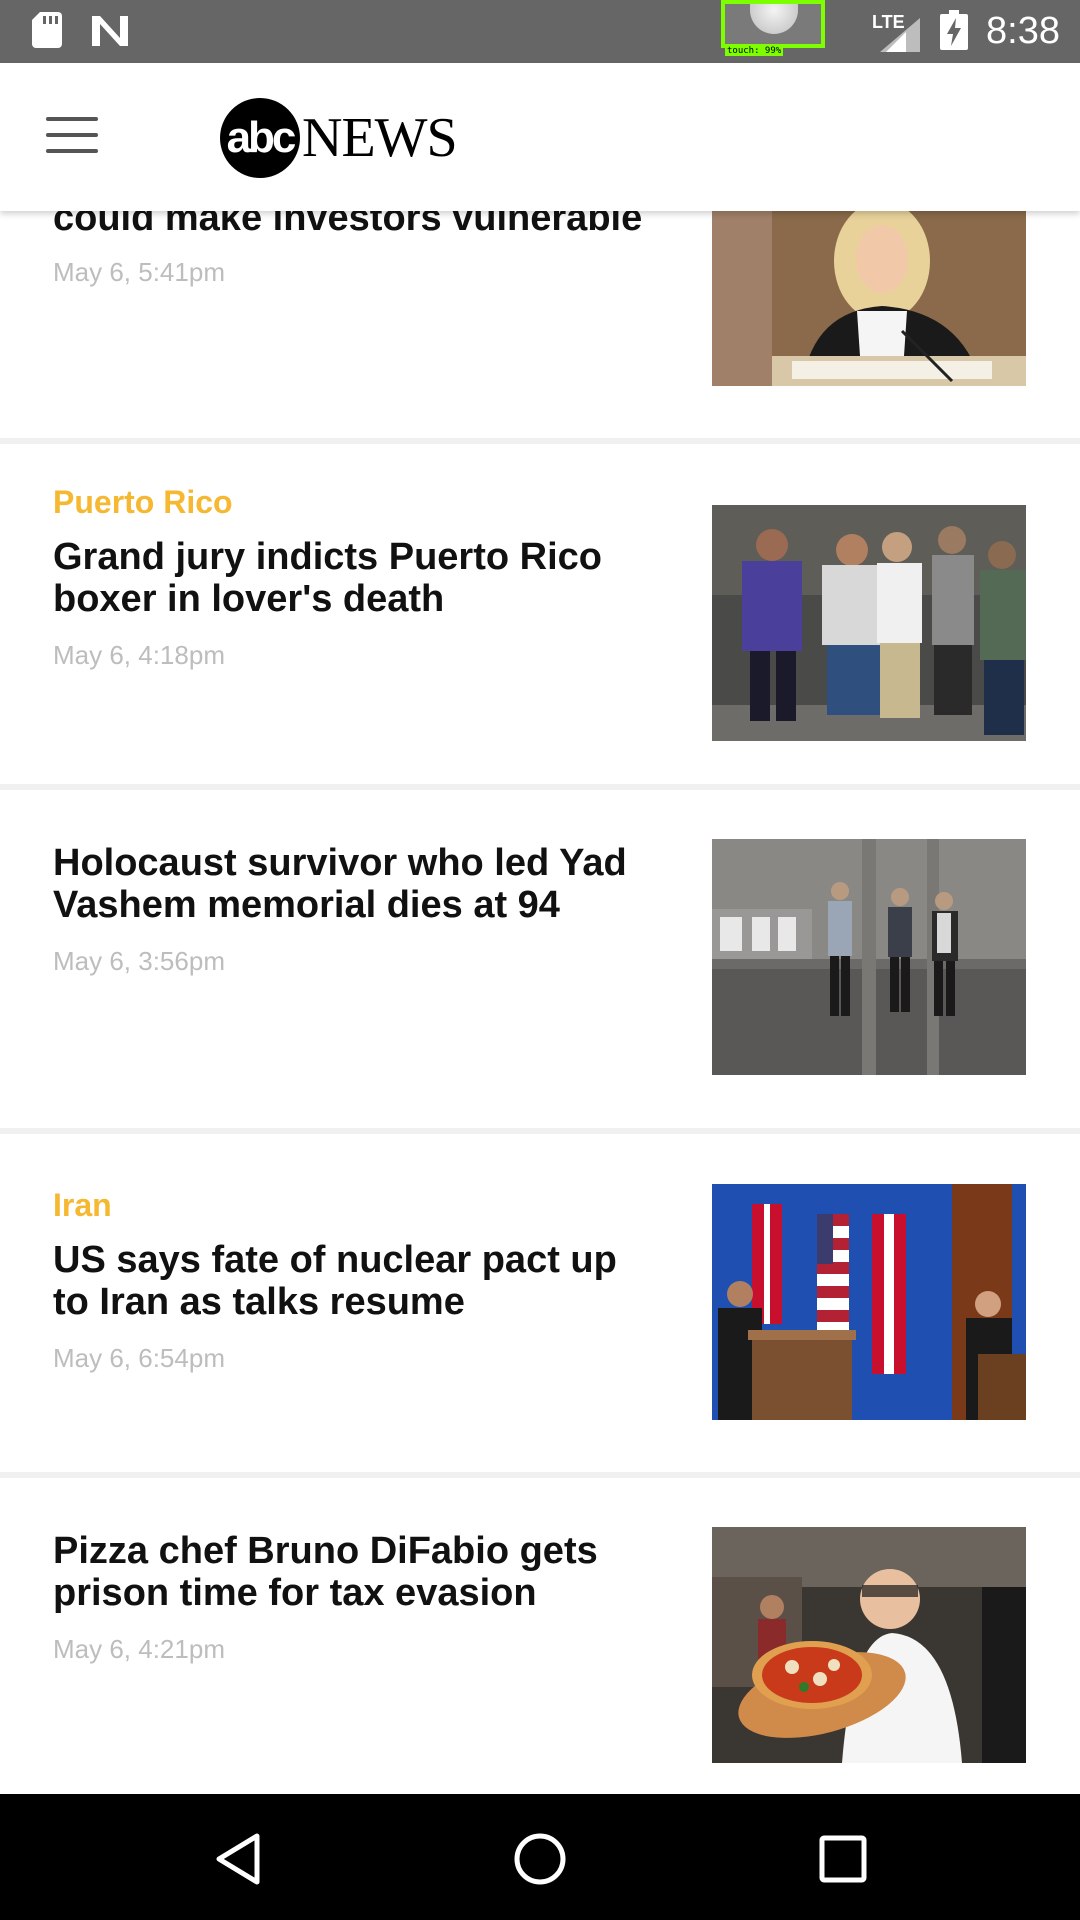 This screenshot has width=1080, height=1920. I want to click on story-date: May 6, 6:54pm, so click(139, 1358).